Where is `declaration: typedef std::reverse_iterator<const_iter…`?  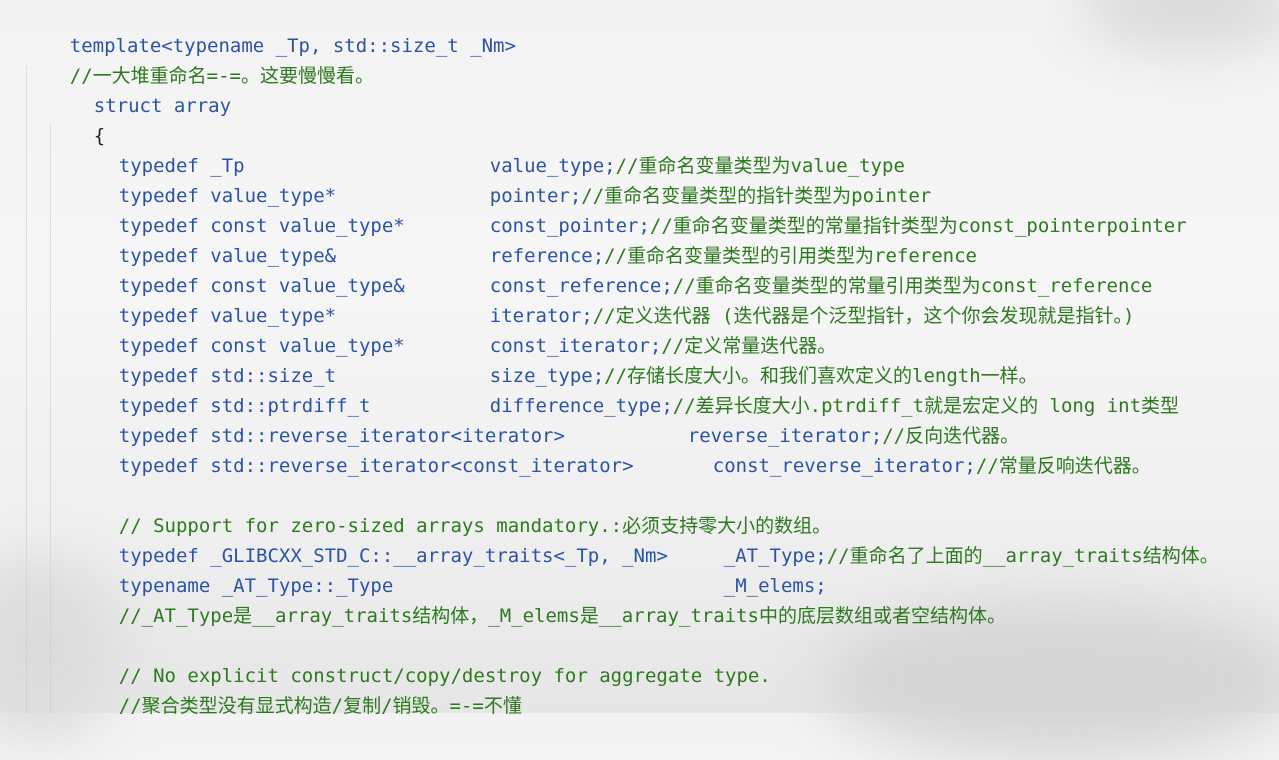
declaration: typedef std::reverse_iterator<const_iter… is located at coordinates (376, 466).